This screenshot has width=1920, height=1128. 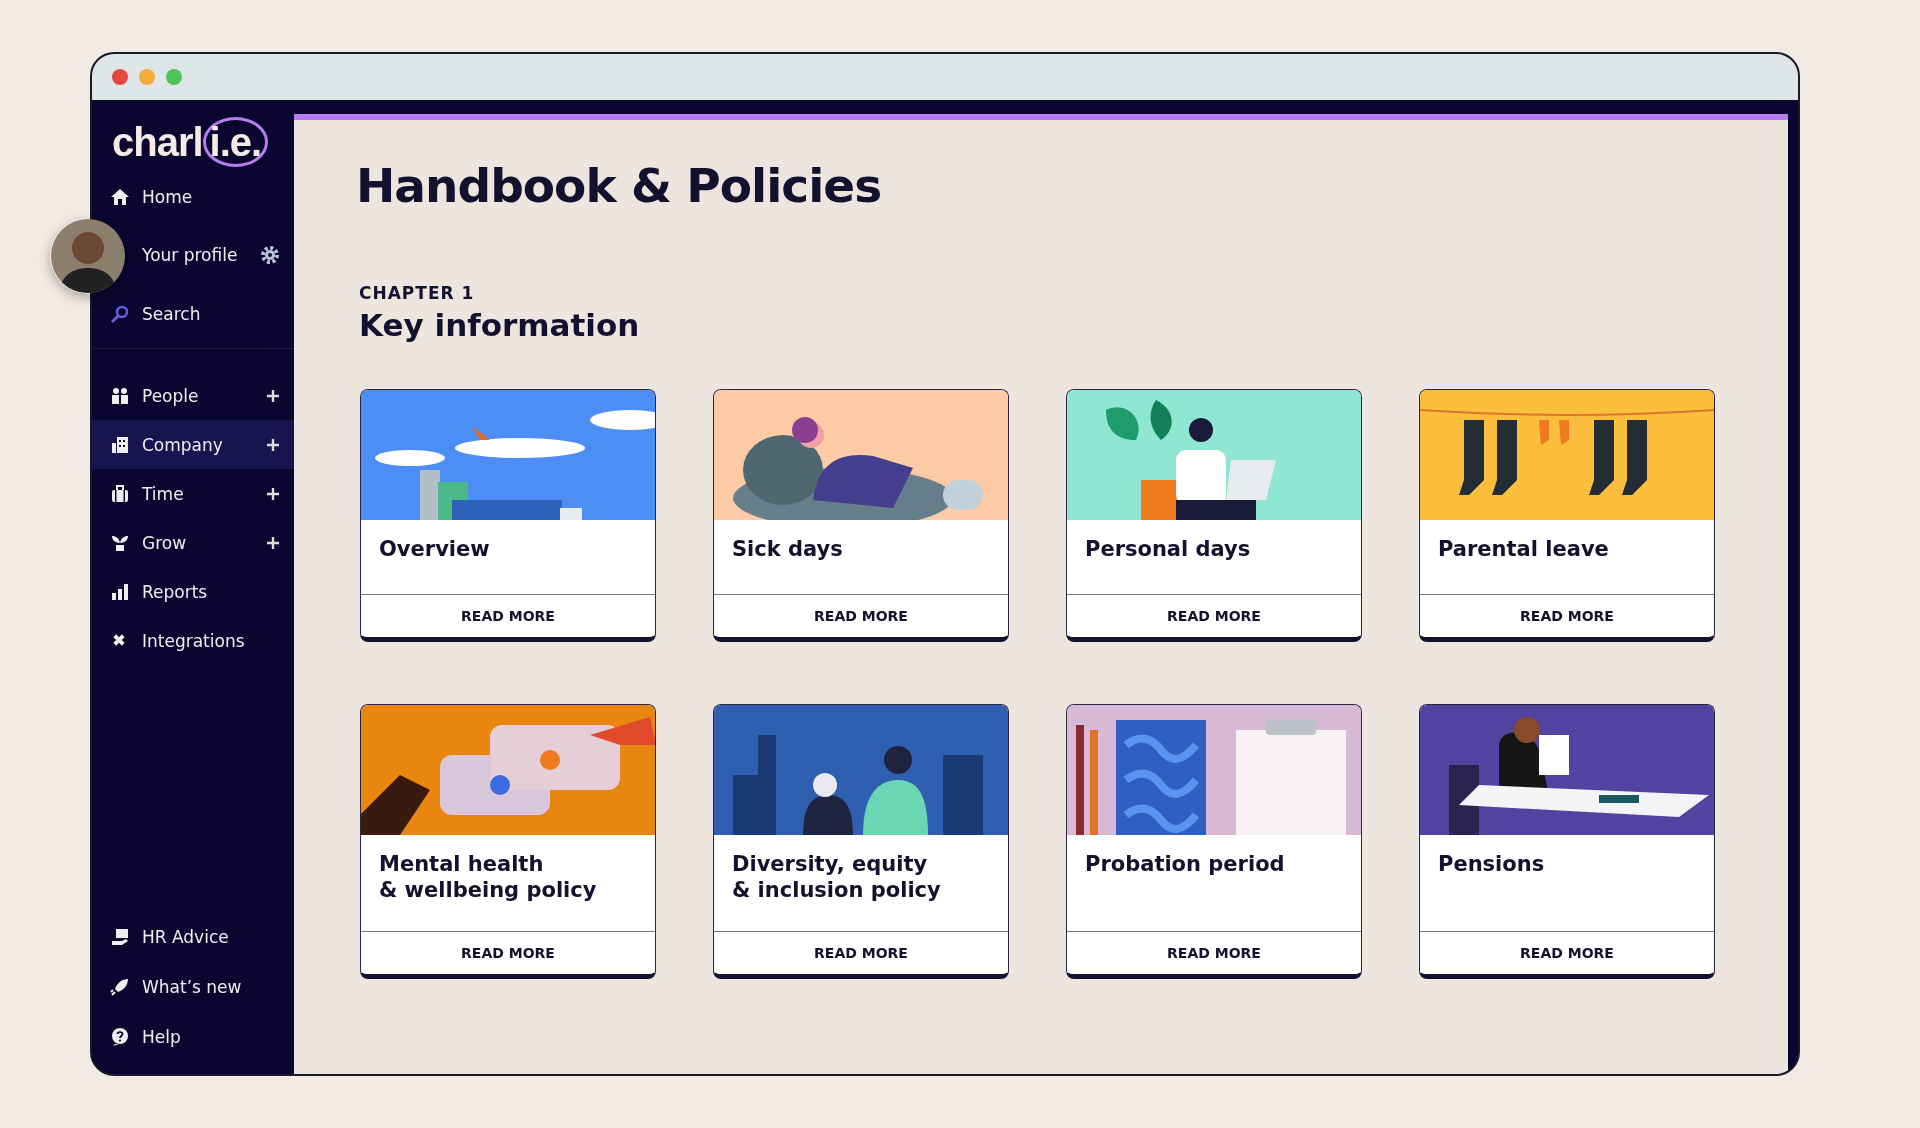 What do you see at coordinates (435, 549) in the screenshot?
I see `card-title: Overview` at bounding box center [435, 549].